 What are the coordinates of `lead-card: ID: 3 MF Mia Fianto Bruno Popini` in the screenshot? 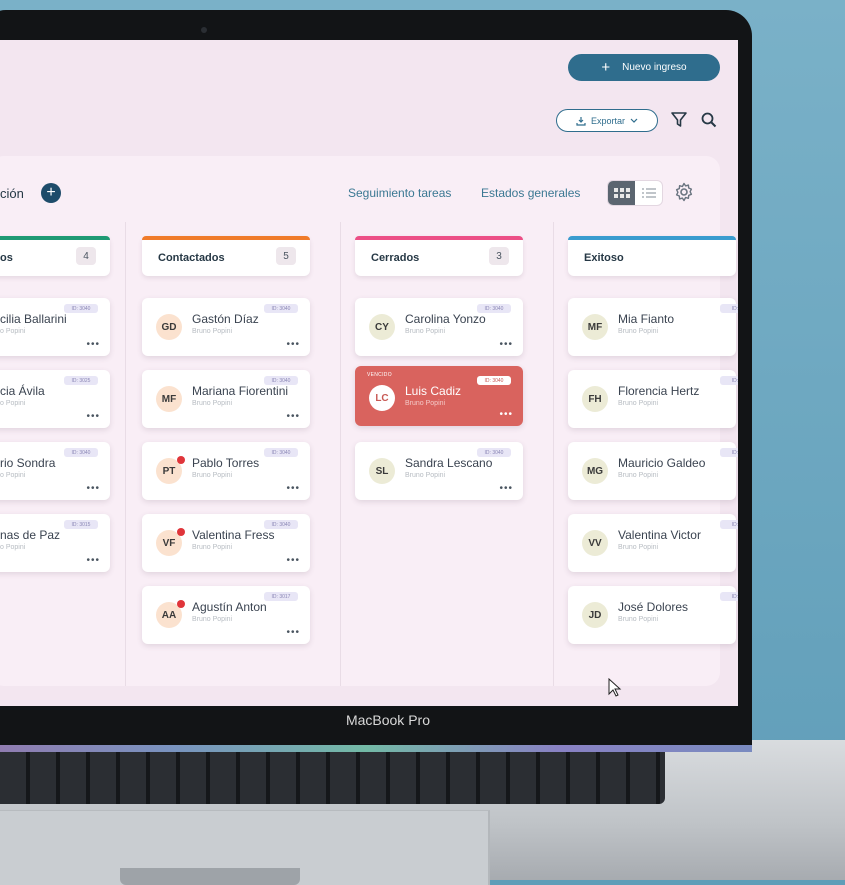 It's located at (653, 327).